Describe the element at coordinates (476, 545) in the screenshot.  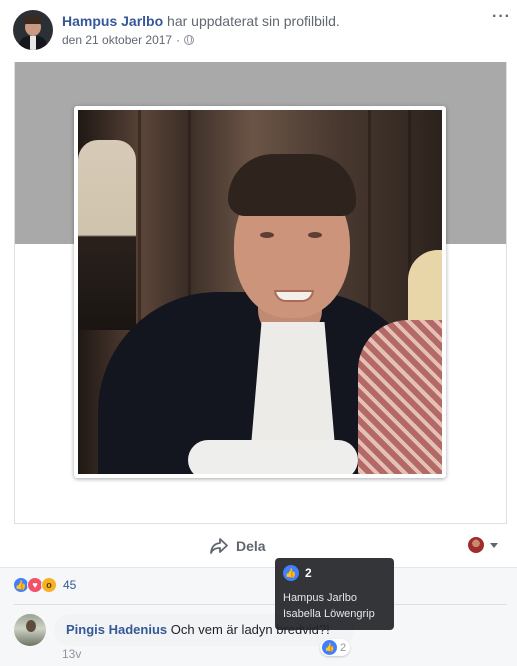
I see `viewer-avatar` at that location.